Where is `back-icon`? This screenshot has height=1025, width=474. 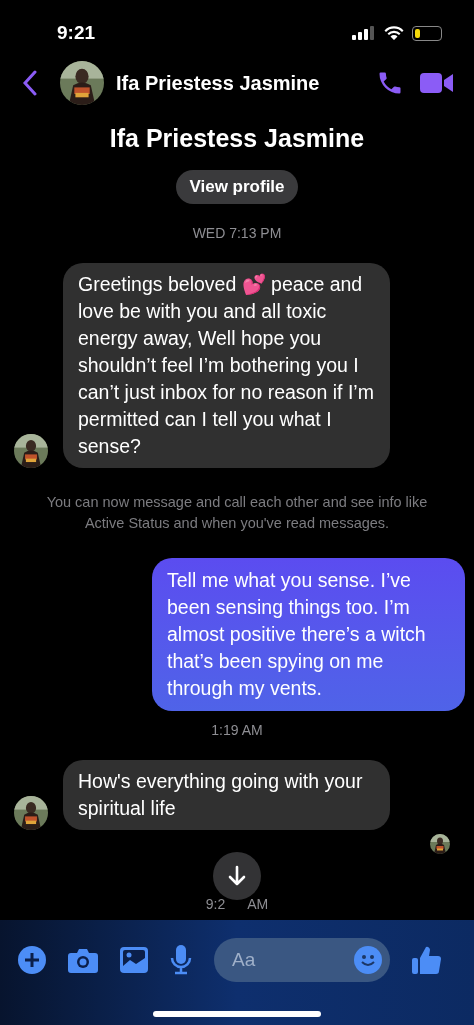 back-icon is located at coordinates (30, 83).